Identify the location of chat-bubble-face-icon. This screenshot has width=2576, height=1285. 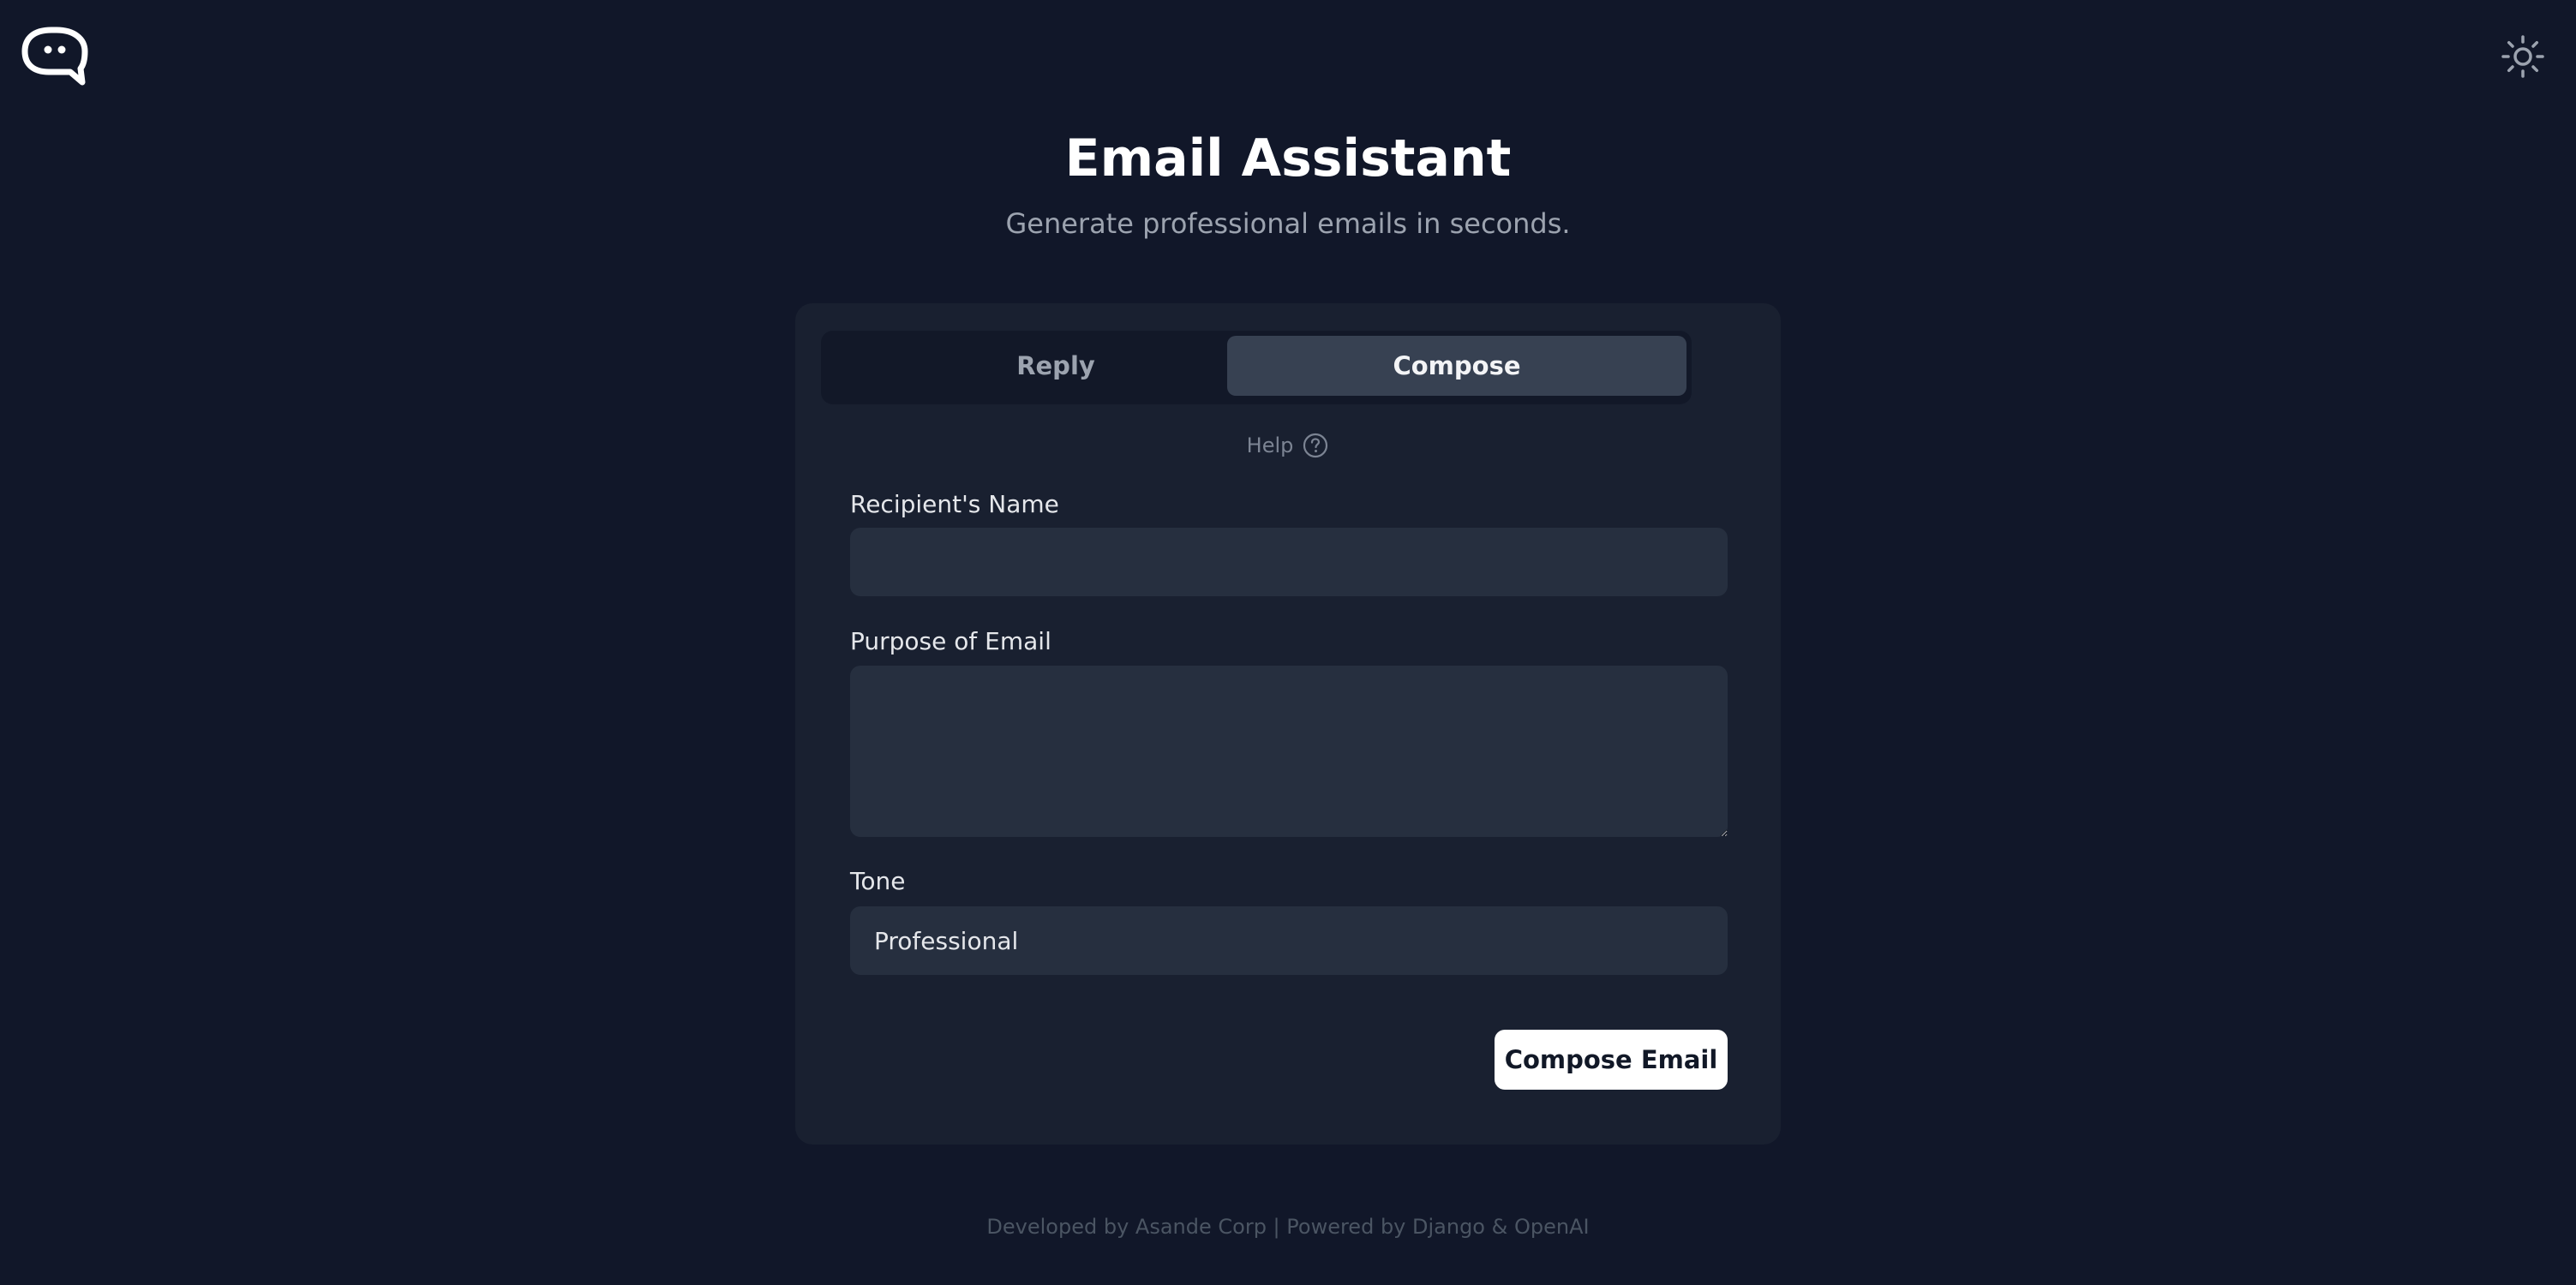
(54, 56).